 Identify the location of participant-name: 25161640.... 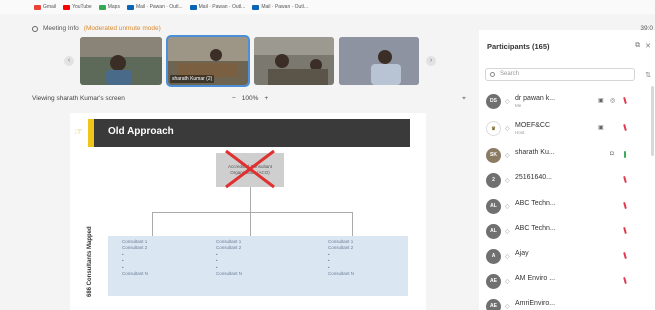
(533, 177).